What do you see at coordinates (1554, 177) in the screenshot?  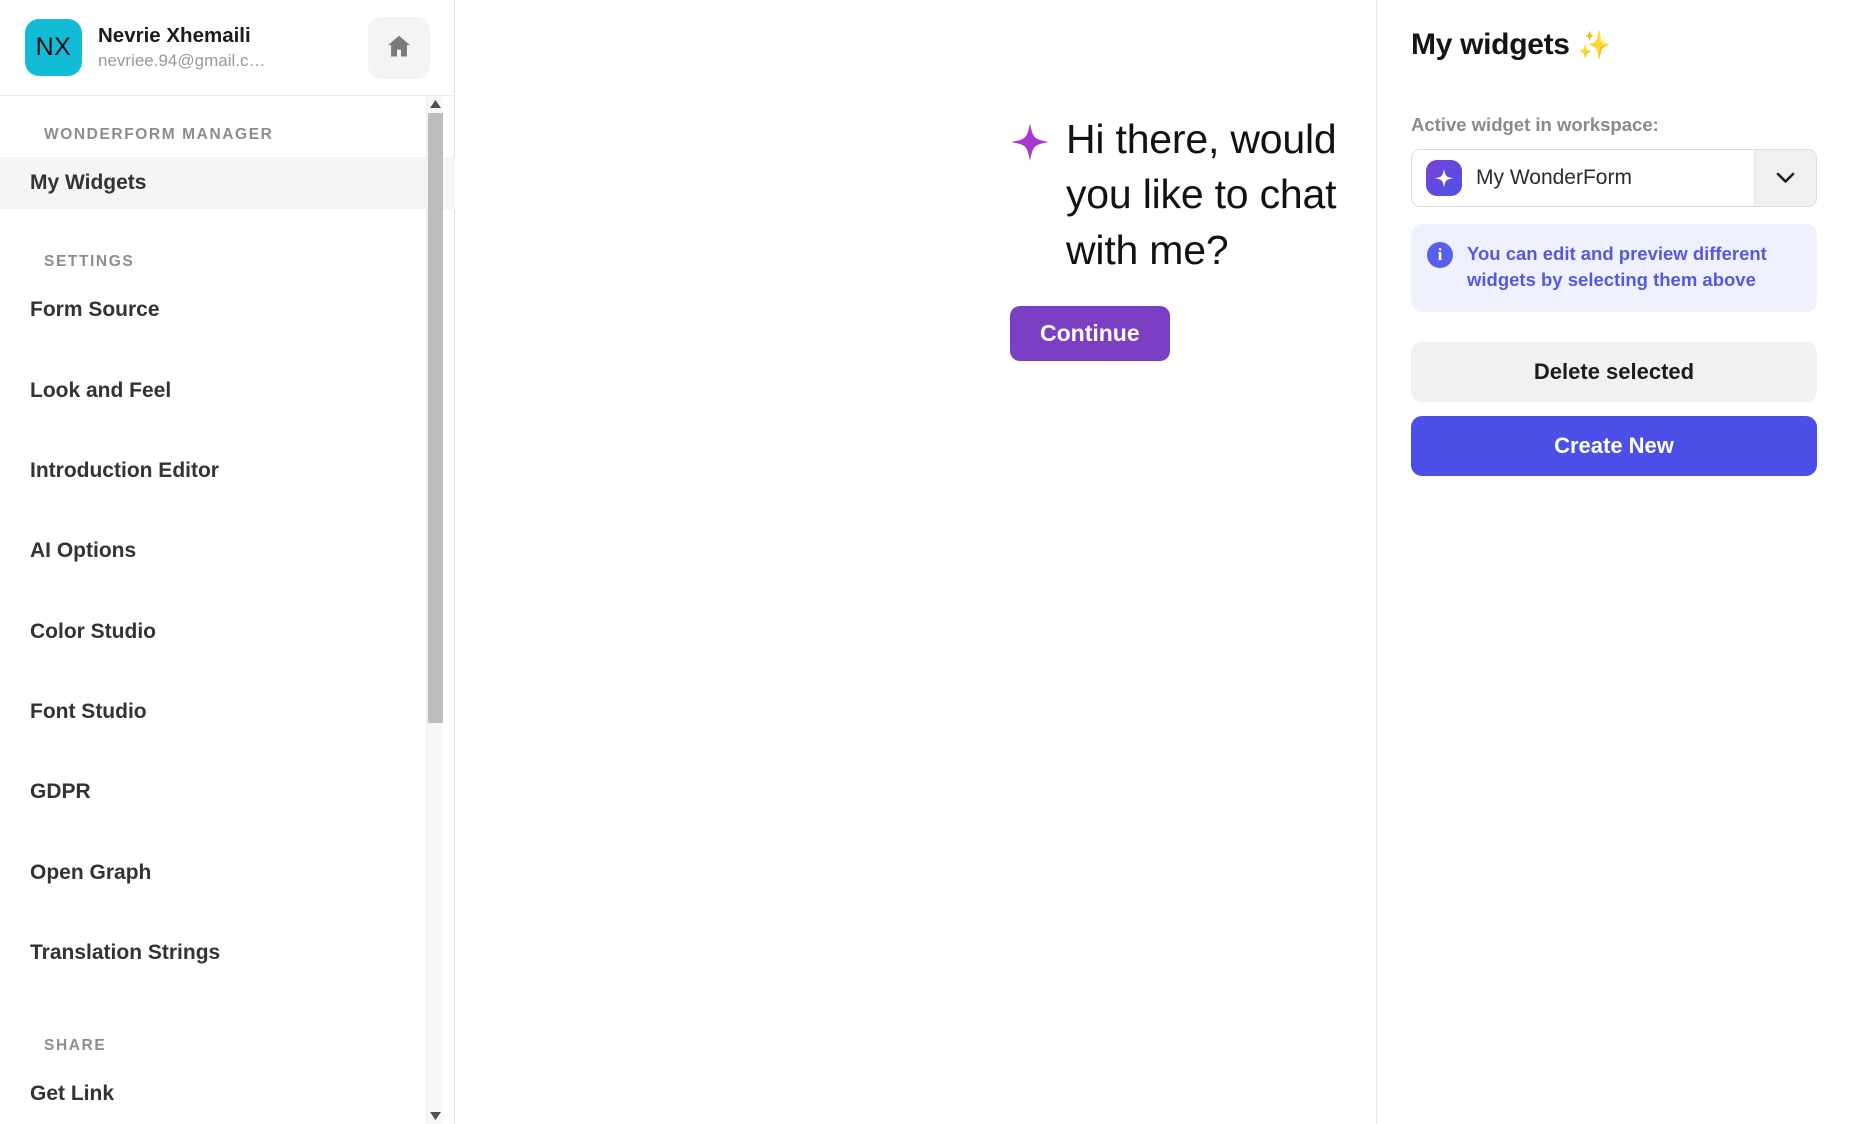 I see `selected-widget-name: My WonderForm` at bounding box center [1554, 177].